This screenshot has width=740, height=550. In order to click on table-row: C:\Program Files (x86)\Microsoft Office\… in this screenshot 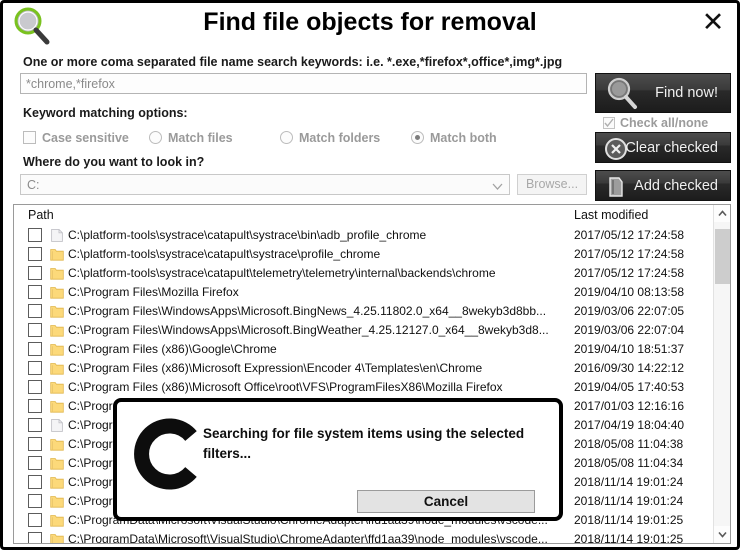, I will do `click(364, 387)`.